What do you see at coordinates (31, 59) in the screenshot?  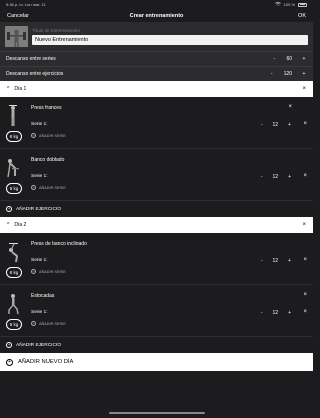 I see `rest-label: Descanso entre series` at bounding box center [31, 59].